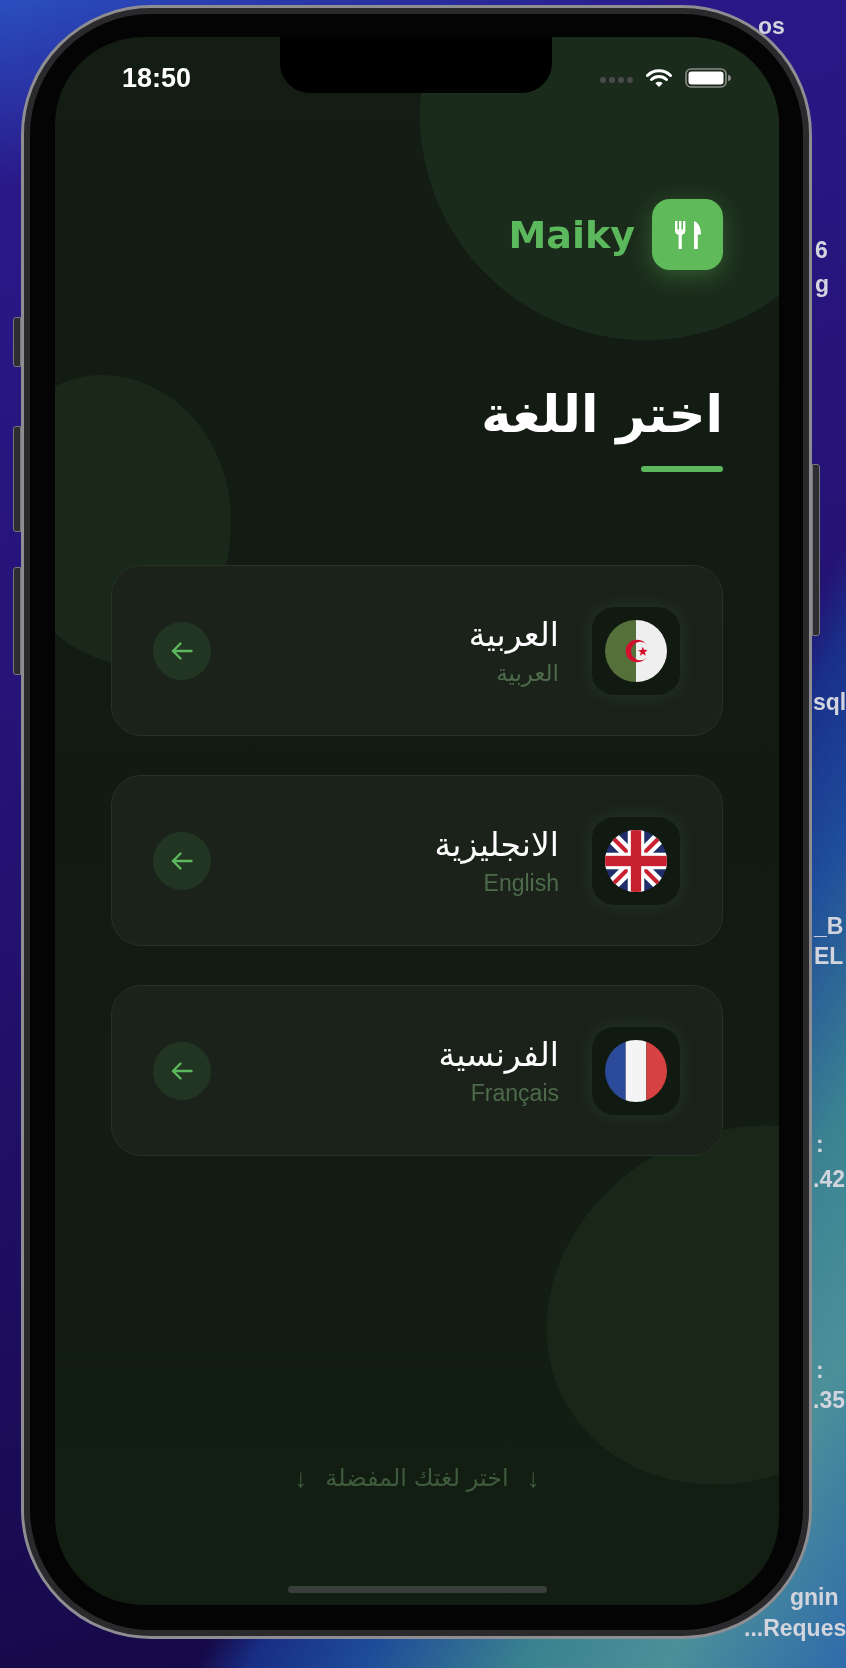 This screenshot has width=846, height=1668. What do you see at coordinates (417, 1478) in the screenshot?
I see `hint-text: اختر لغتك المفضلة` at bounding box center [417, 1478].